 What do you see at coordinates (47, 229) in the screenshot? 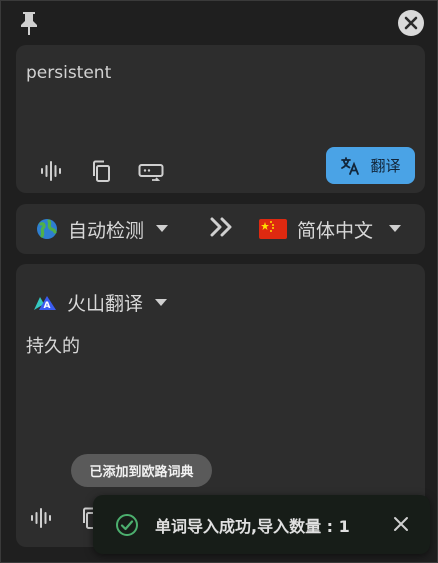
I see `globe-icon` at bounding box center [47, 229].